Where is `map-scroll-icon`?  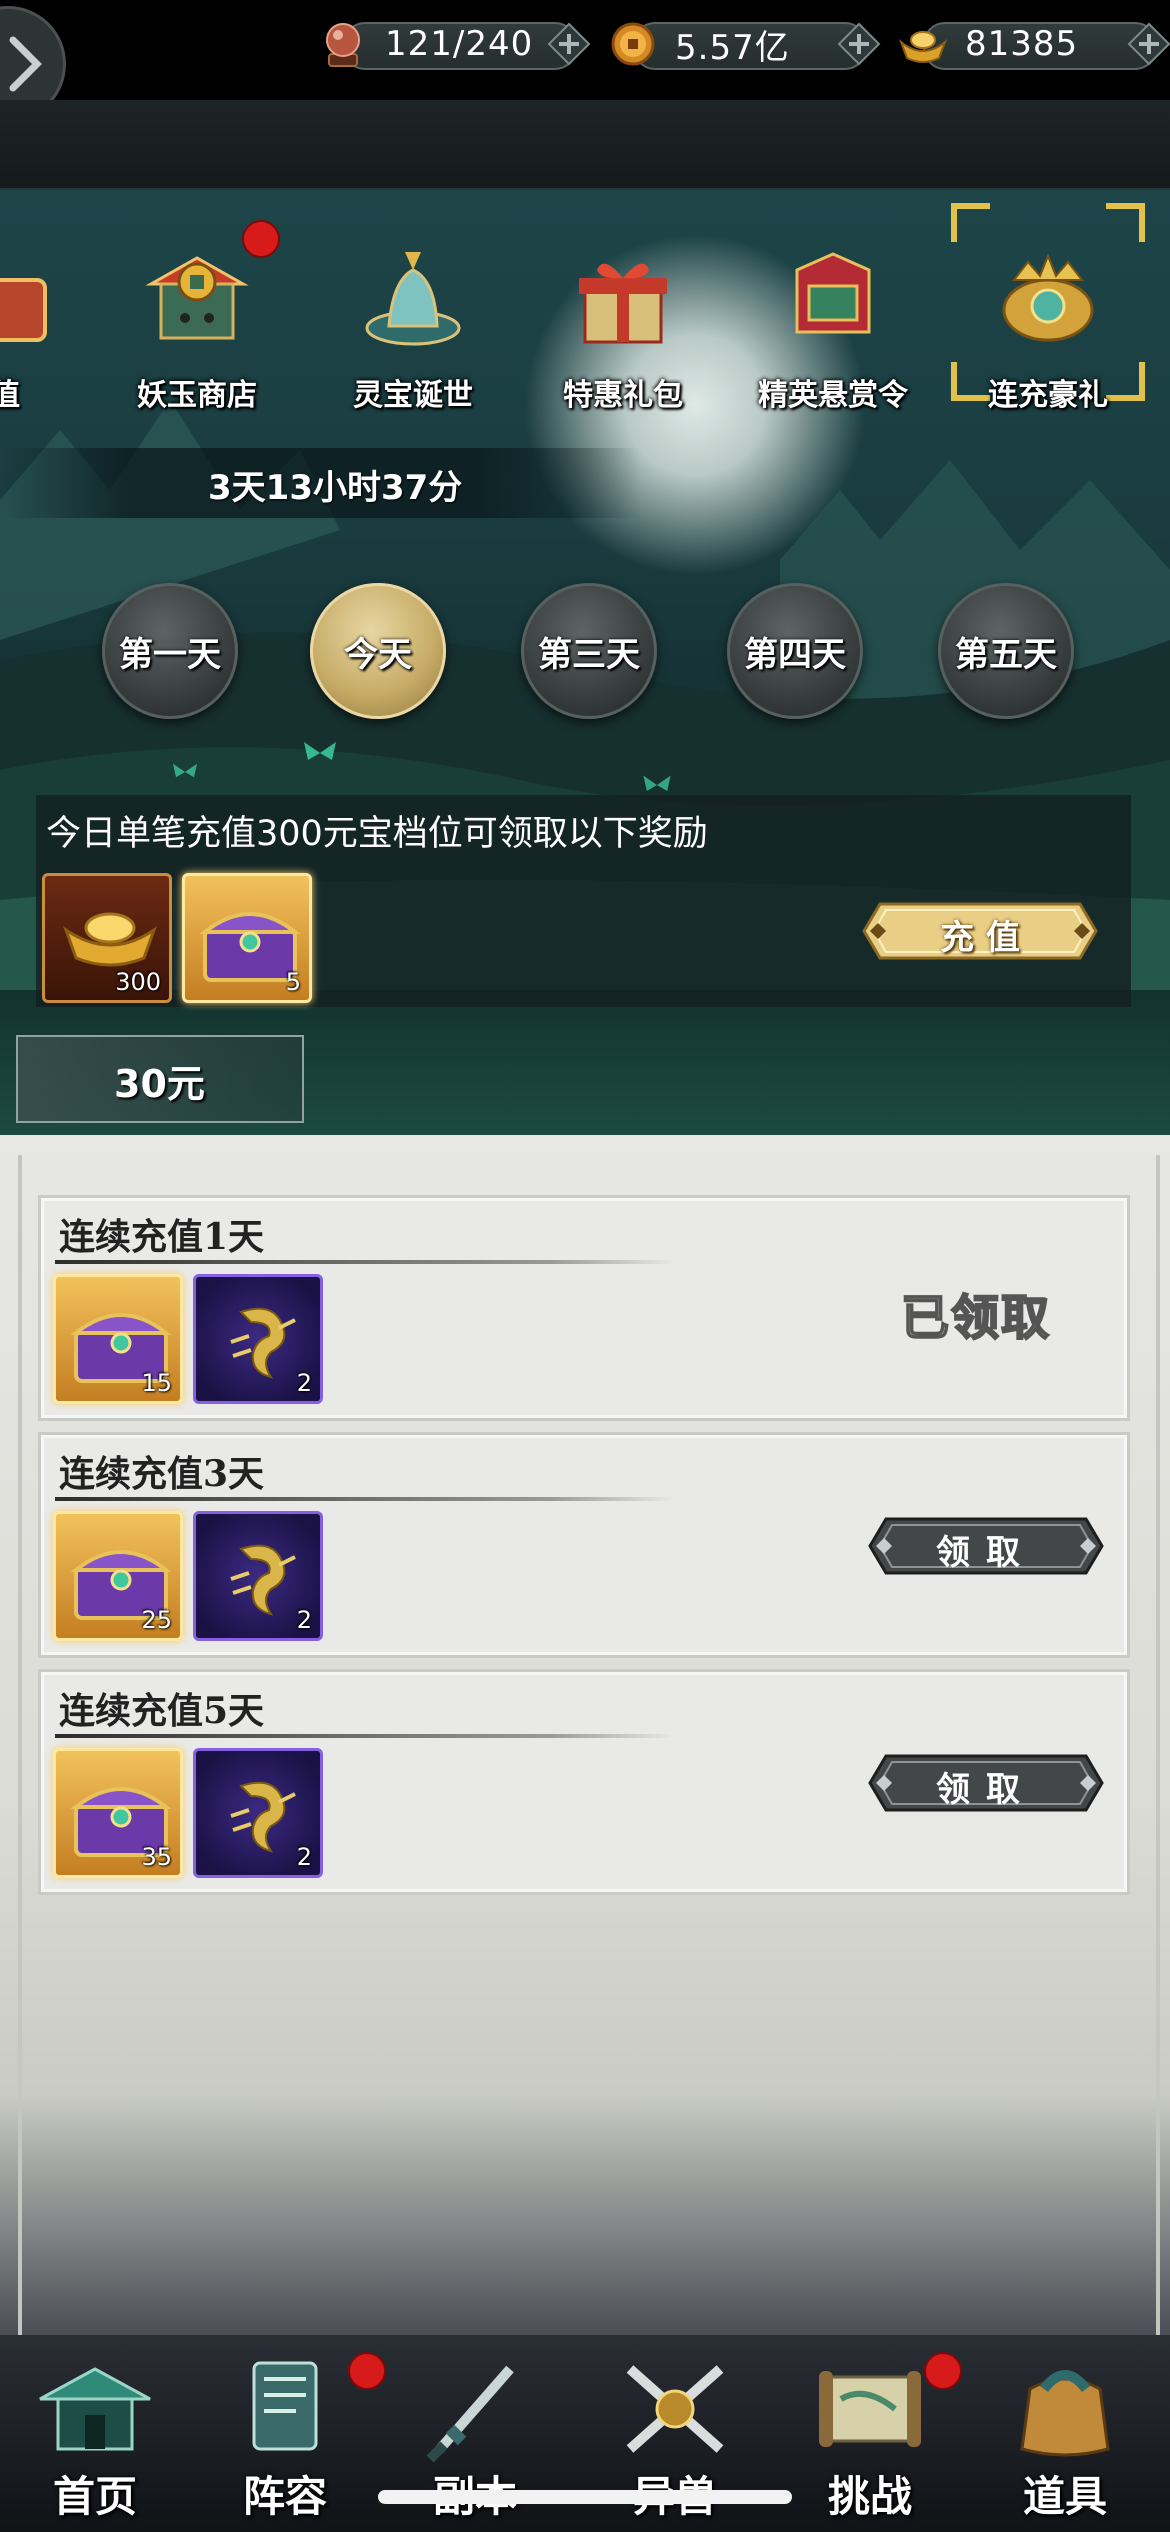
map-scroll-icon is located at coordinates (870, 2409).